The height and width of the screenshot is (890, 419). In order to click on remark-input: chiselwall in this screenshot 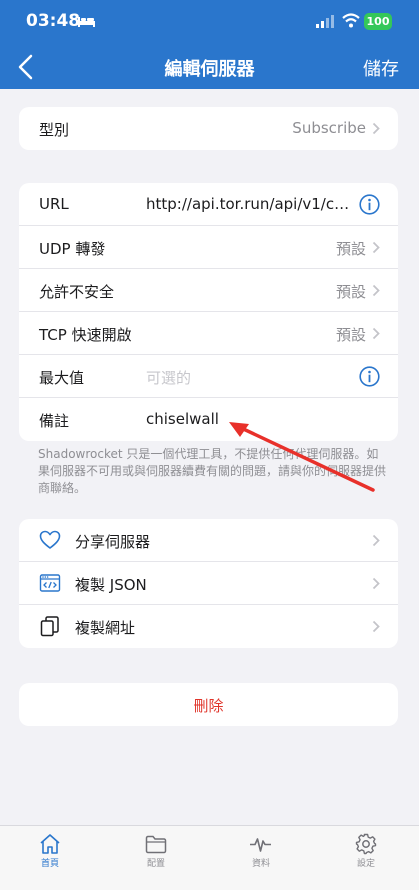, I will do `click(182, 419)`.